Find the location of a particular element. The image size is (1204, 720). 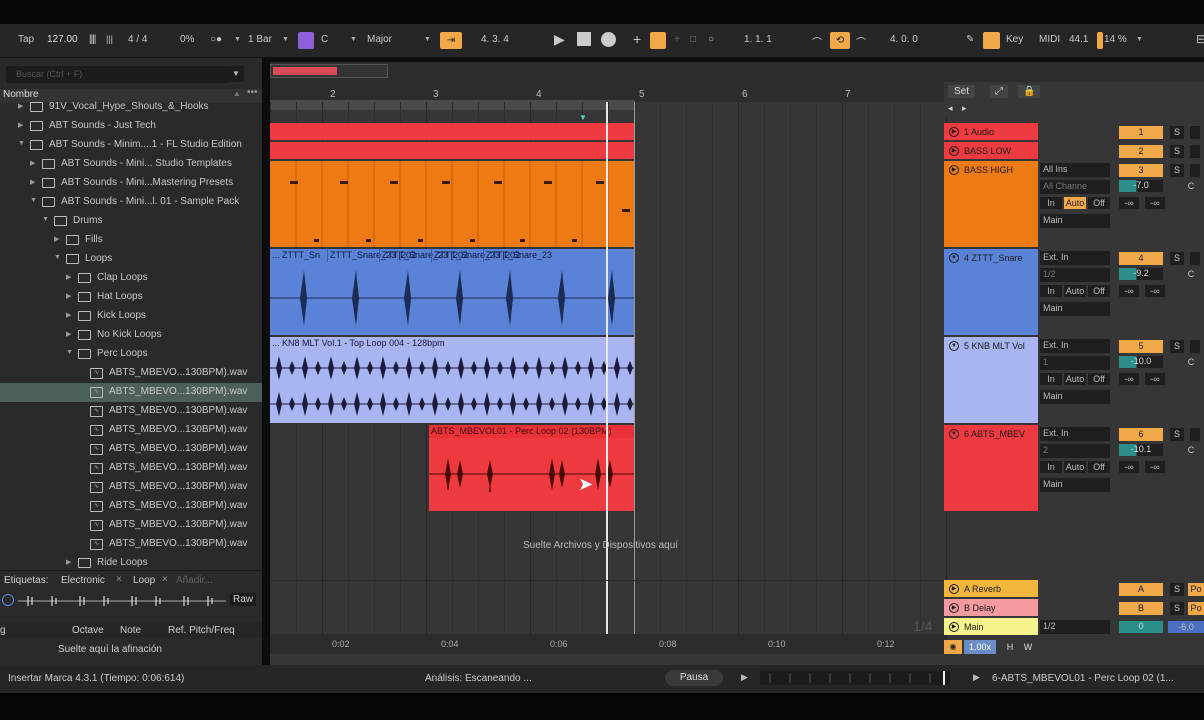

main-volume-2: -6.0 is located at coordinates (1186, 627).